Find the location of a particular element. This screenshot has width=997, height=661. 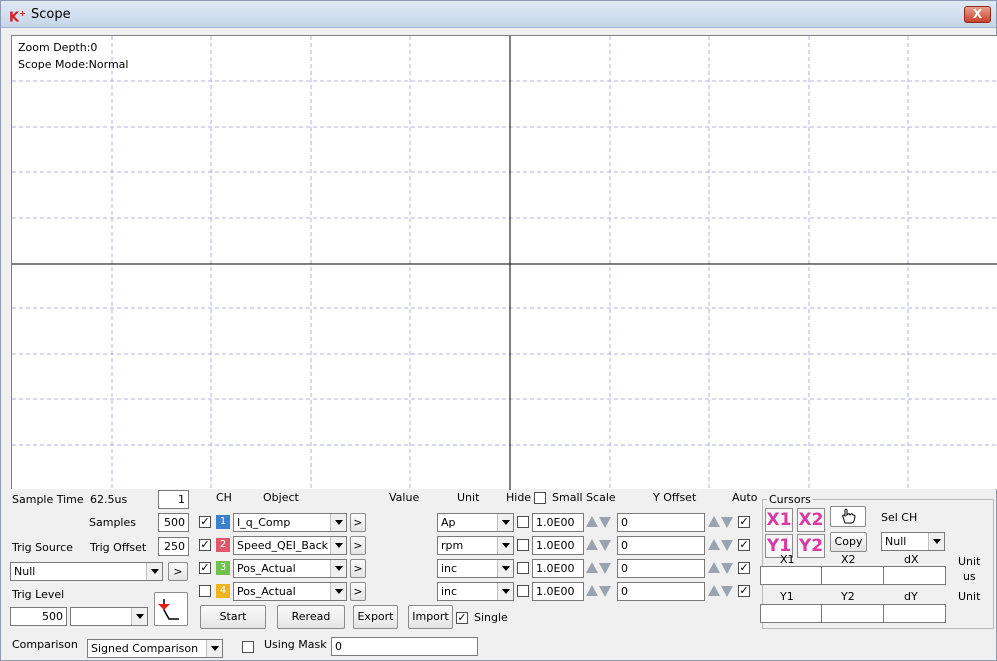

sel-ch-label: Sel CH is located at coordinates (899, 517).